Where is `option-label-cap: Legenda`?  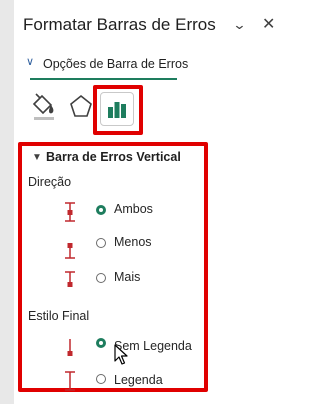 option-label-cap: Legenda is located at coordinates (138, 380).